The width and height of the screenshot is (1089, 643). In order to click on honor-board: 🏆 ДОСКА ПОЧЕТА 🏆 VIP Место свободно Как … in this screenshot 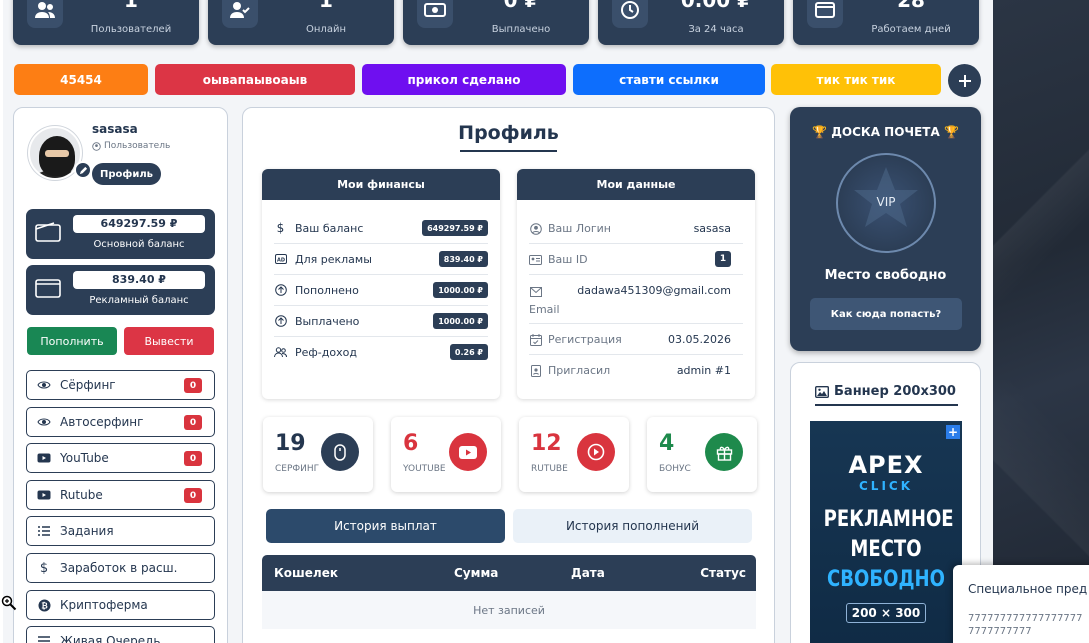, I will do `click(885, 229)`.